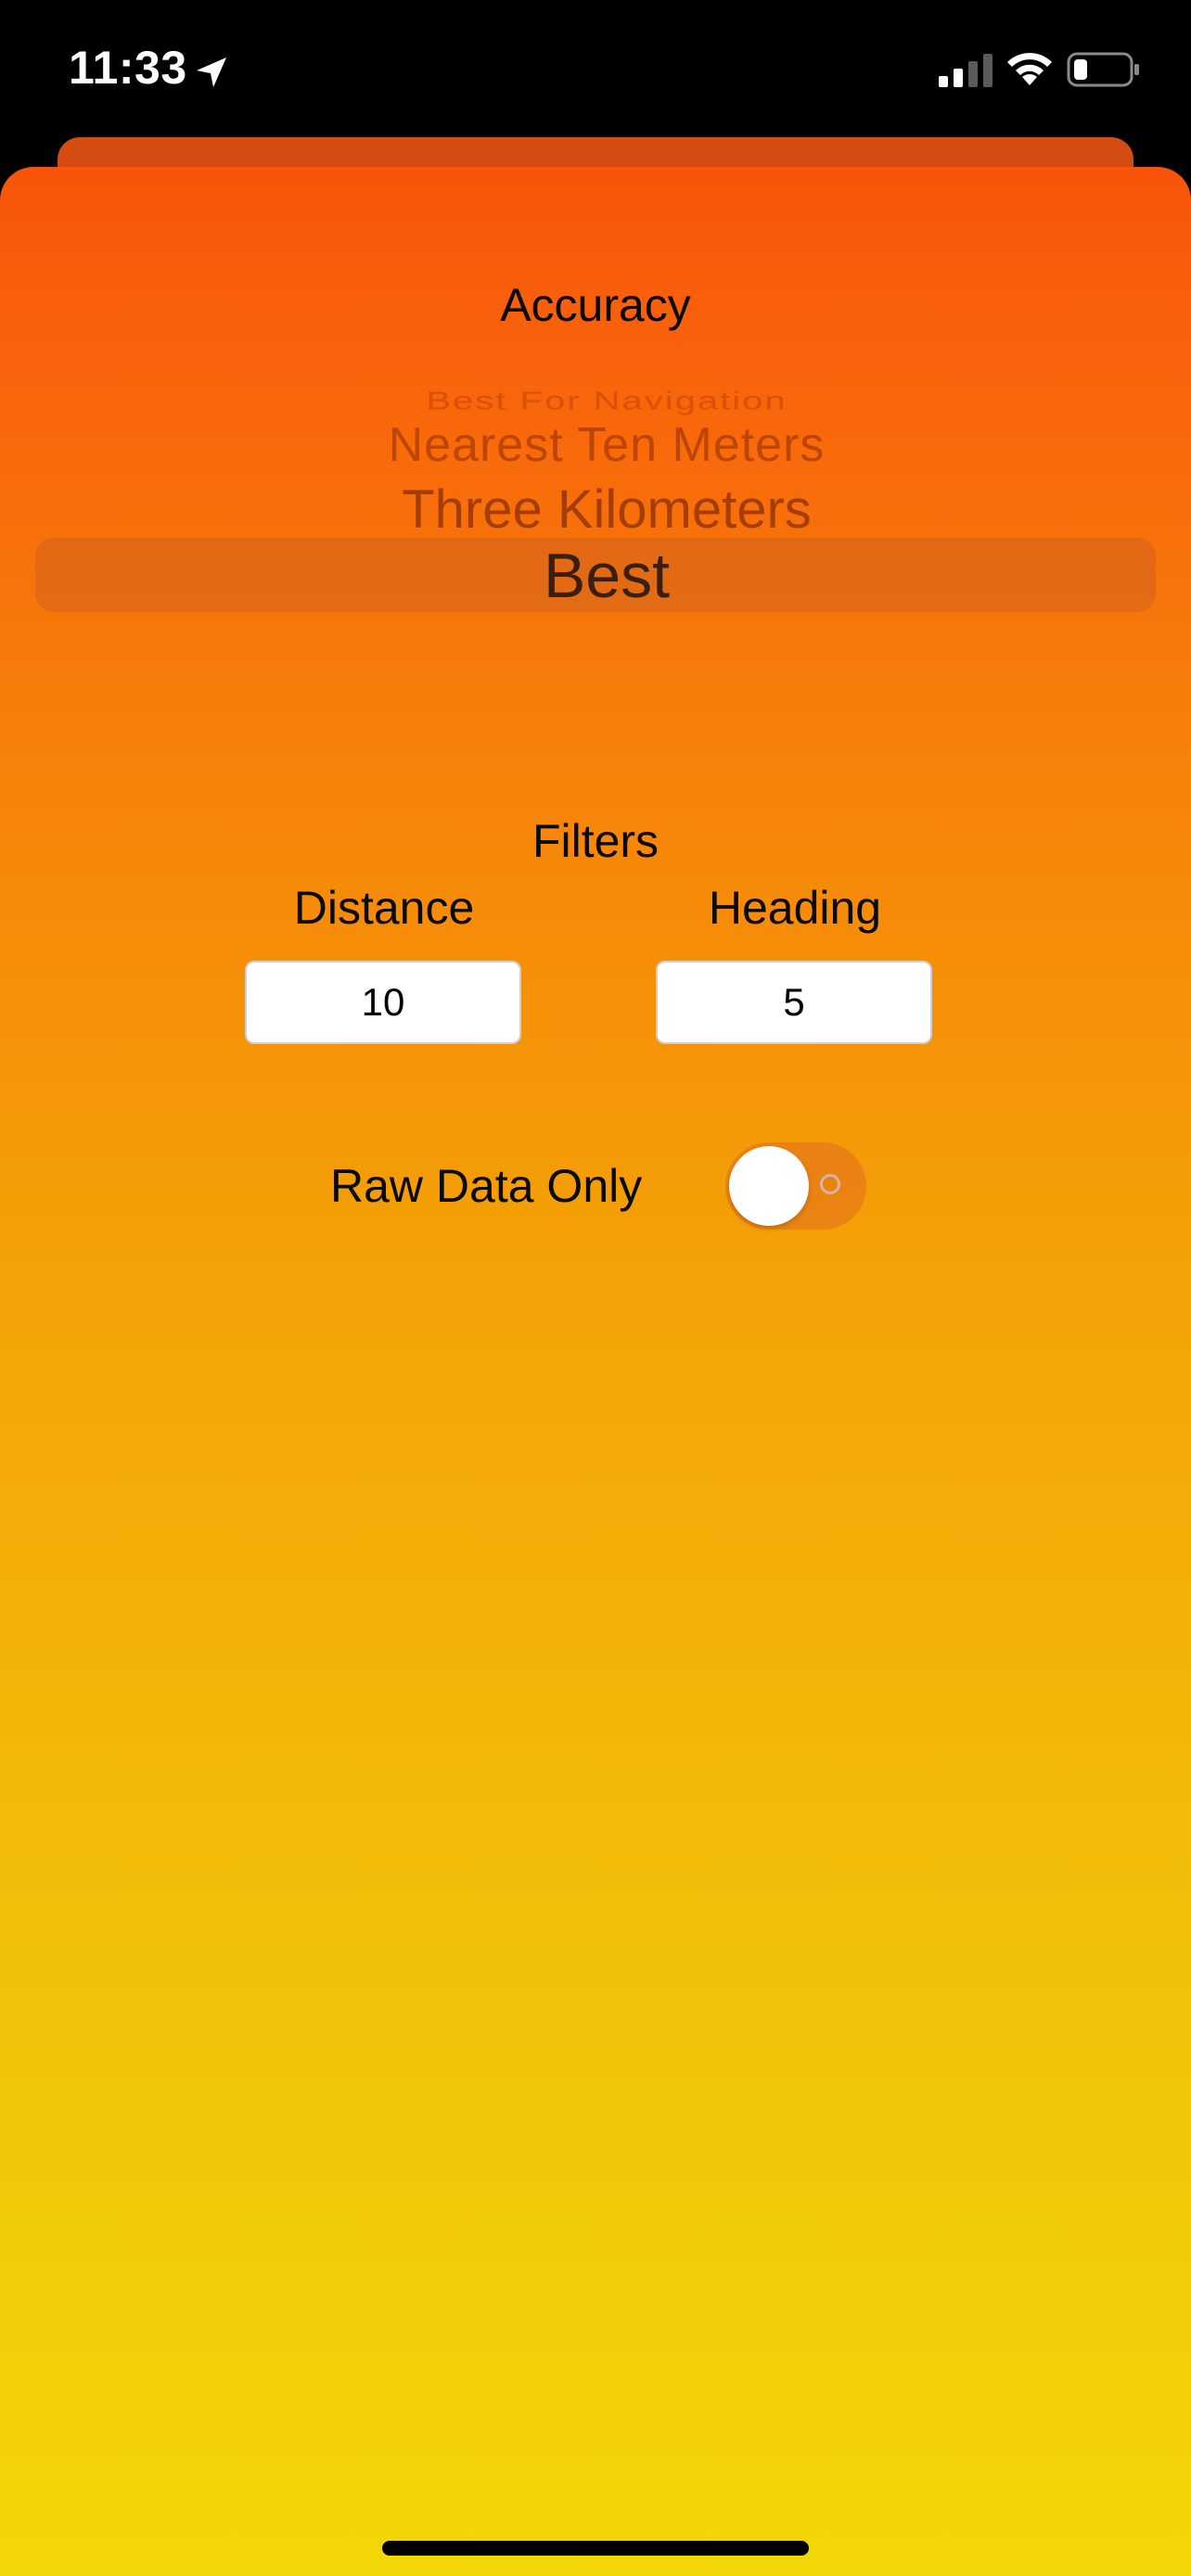 This screenshot has height=2576, width=1191. Describe the element at coordinates (486, 1186) in the screenshot. I see `raw-data-only-label: Raw Data Only` at that location.